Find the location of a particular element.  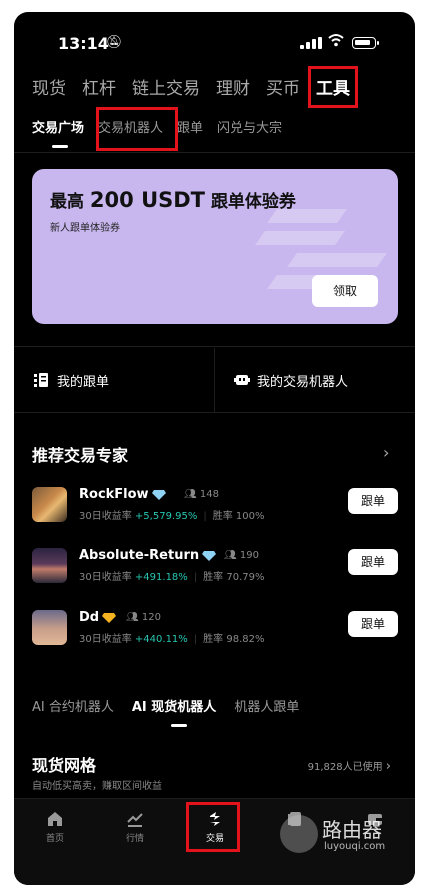

tab-earn: 理财 is located at coordinates (233, 89).